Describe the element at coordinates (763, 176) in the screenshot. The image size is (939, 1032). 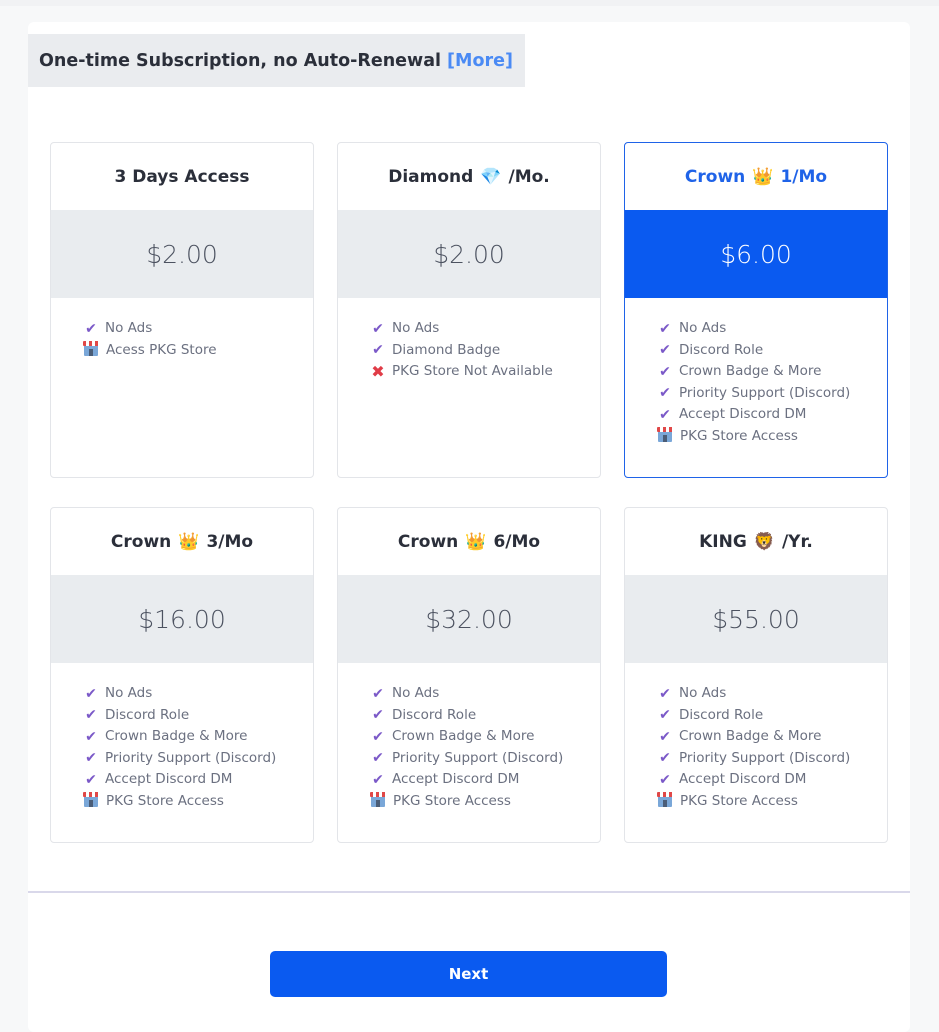
I see `plan-emoji-icon: 👑` at that location.